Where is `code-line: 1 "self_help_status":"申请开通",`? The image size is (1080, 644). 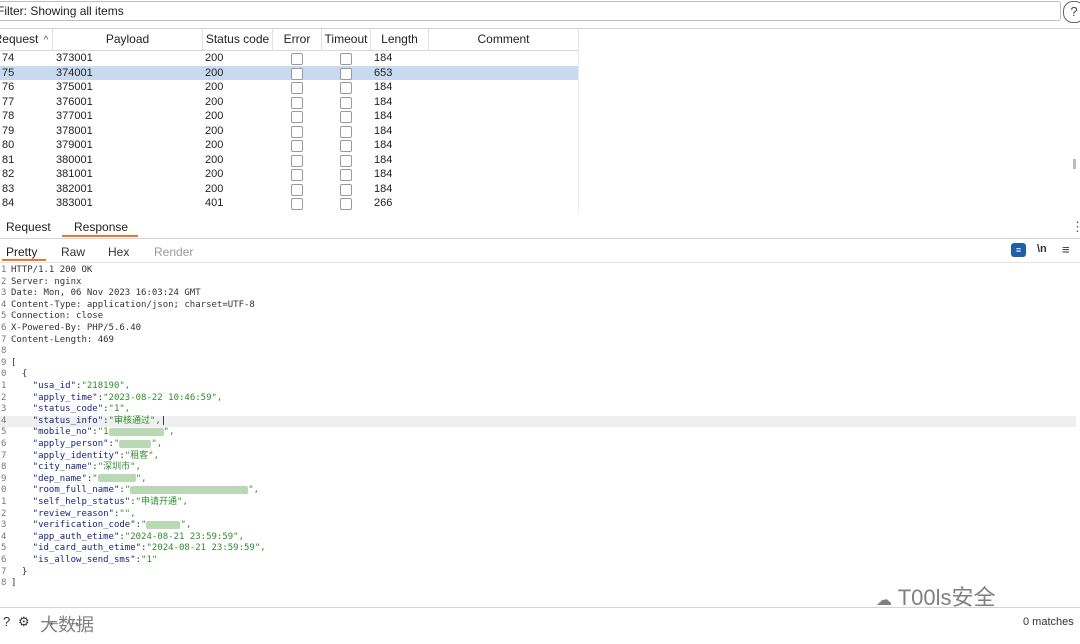 code-line: 1 "self_help_status":"申请开通", is located at coordinates (538, 503).